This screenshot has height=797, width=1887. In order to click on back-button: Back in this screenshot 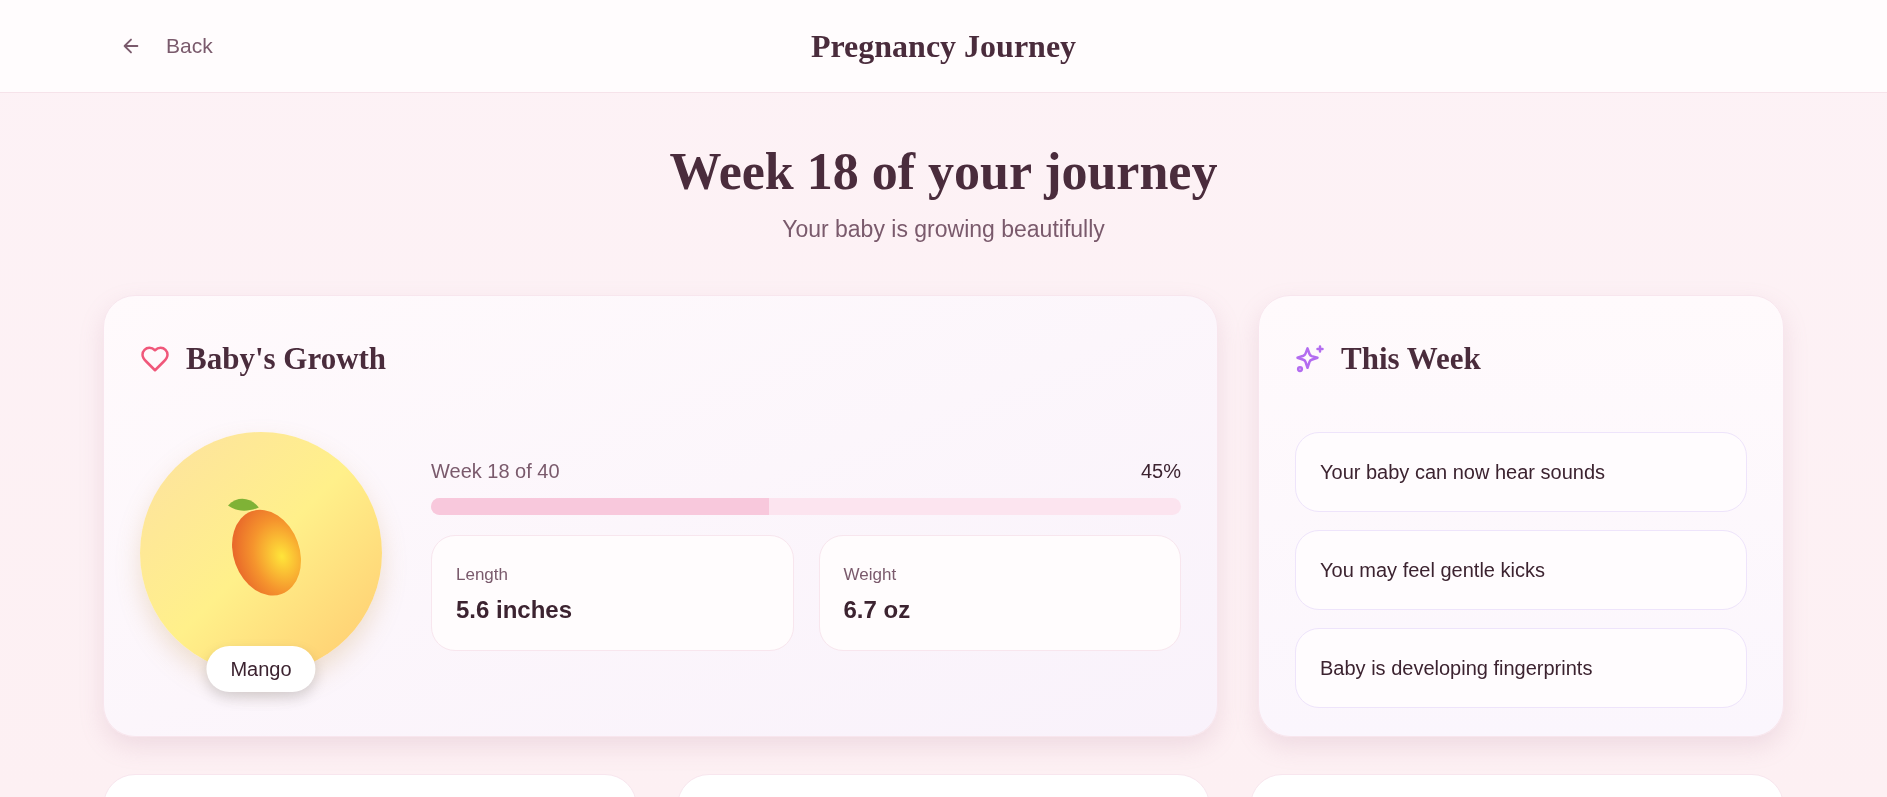, I will do `click(166, 46)`.